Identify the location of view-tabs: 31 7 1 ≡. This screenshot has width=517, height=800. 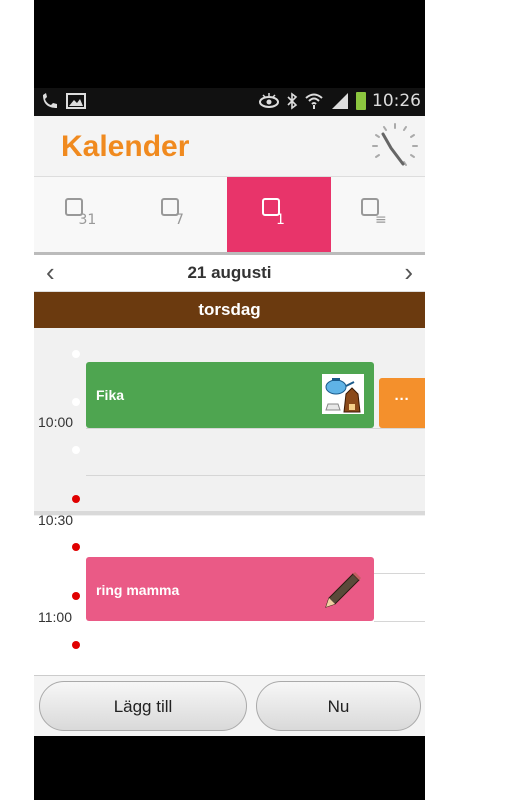
(229, 216).